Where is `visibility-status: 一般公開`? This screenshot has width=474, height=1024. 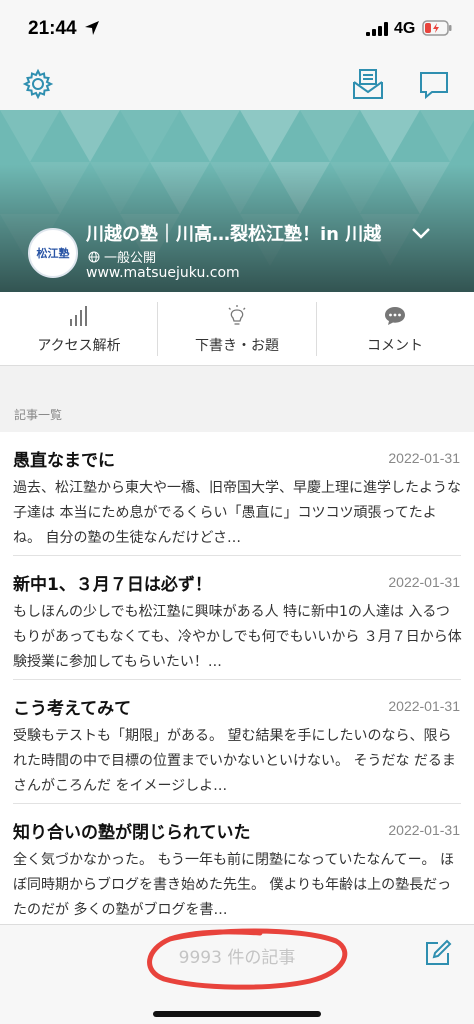
visibility-status: 一般公開 is located at coordinates (122, 256).